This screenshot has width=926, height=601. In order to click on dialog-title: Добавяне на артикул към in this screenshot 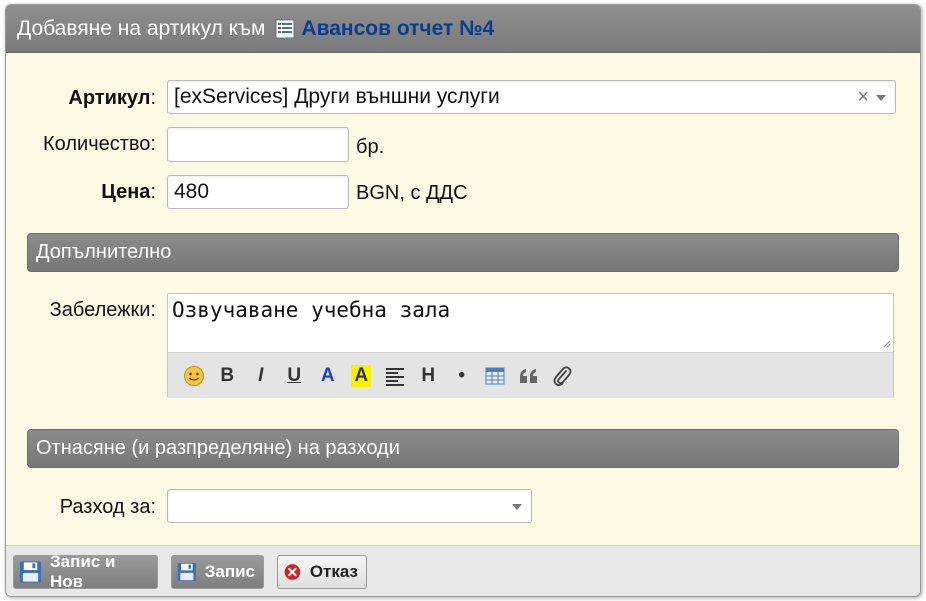, I will do `click(141, 28)`.